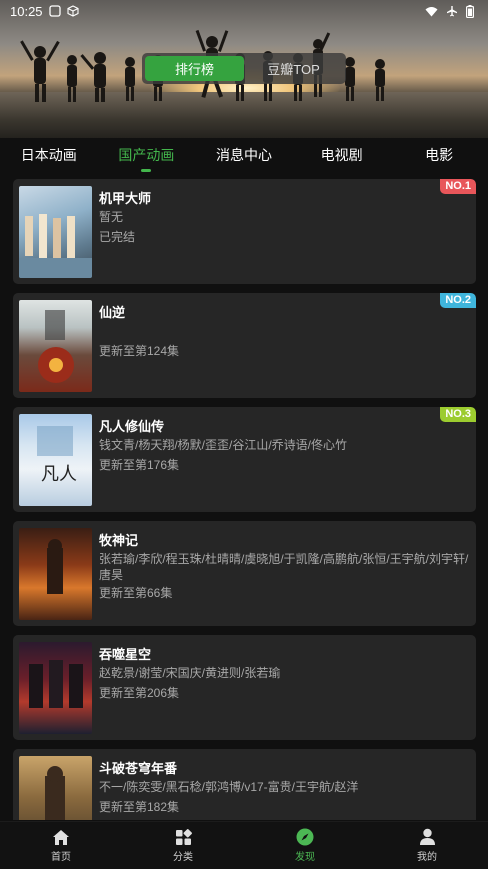 The width and height of the screenshot is (488, 869). Describe the element at coordinates (125, 654) in the screenshot. I see `item-title: 吞噬星空` at that location.